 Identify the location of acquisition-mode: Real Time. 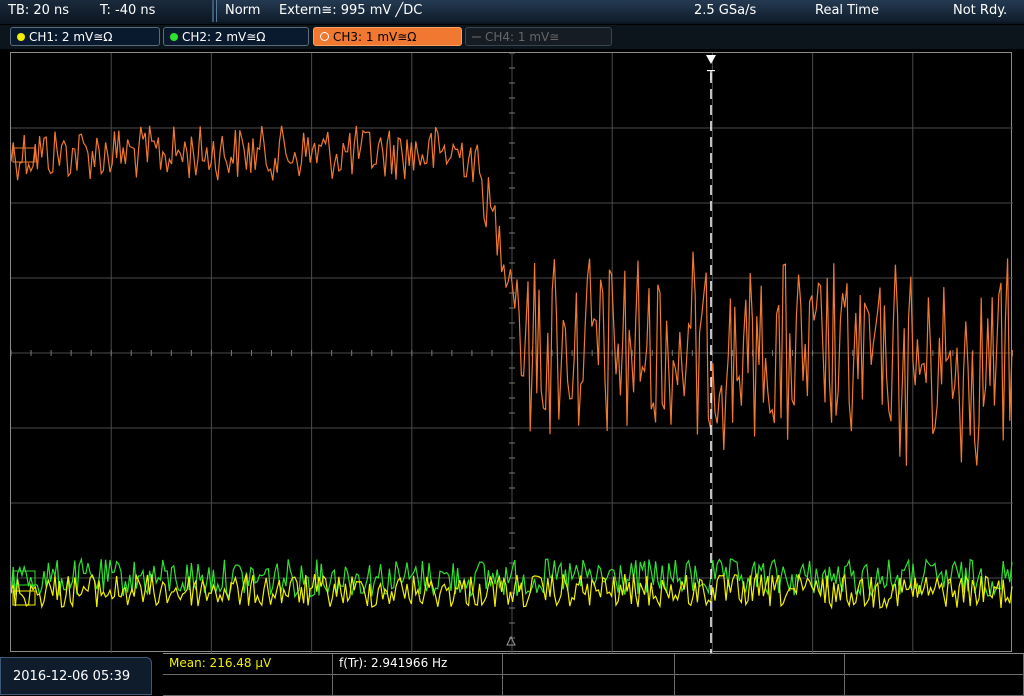
(847, 10).